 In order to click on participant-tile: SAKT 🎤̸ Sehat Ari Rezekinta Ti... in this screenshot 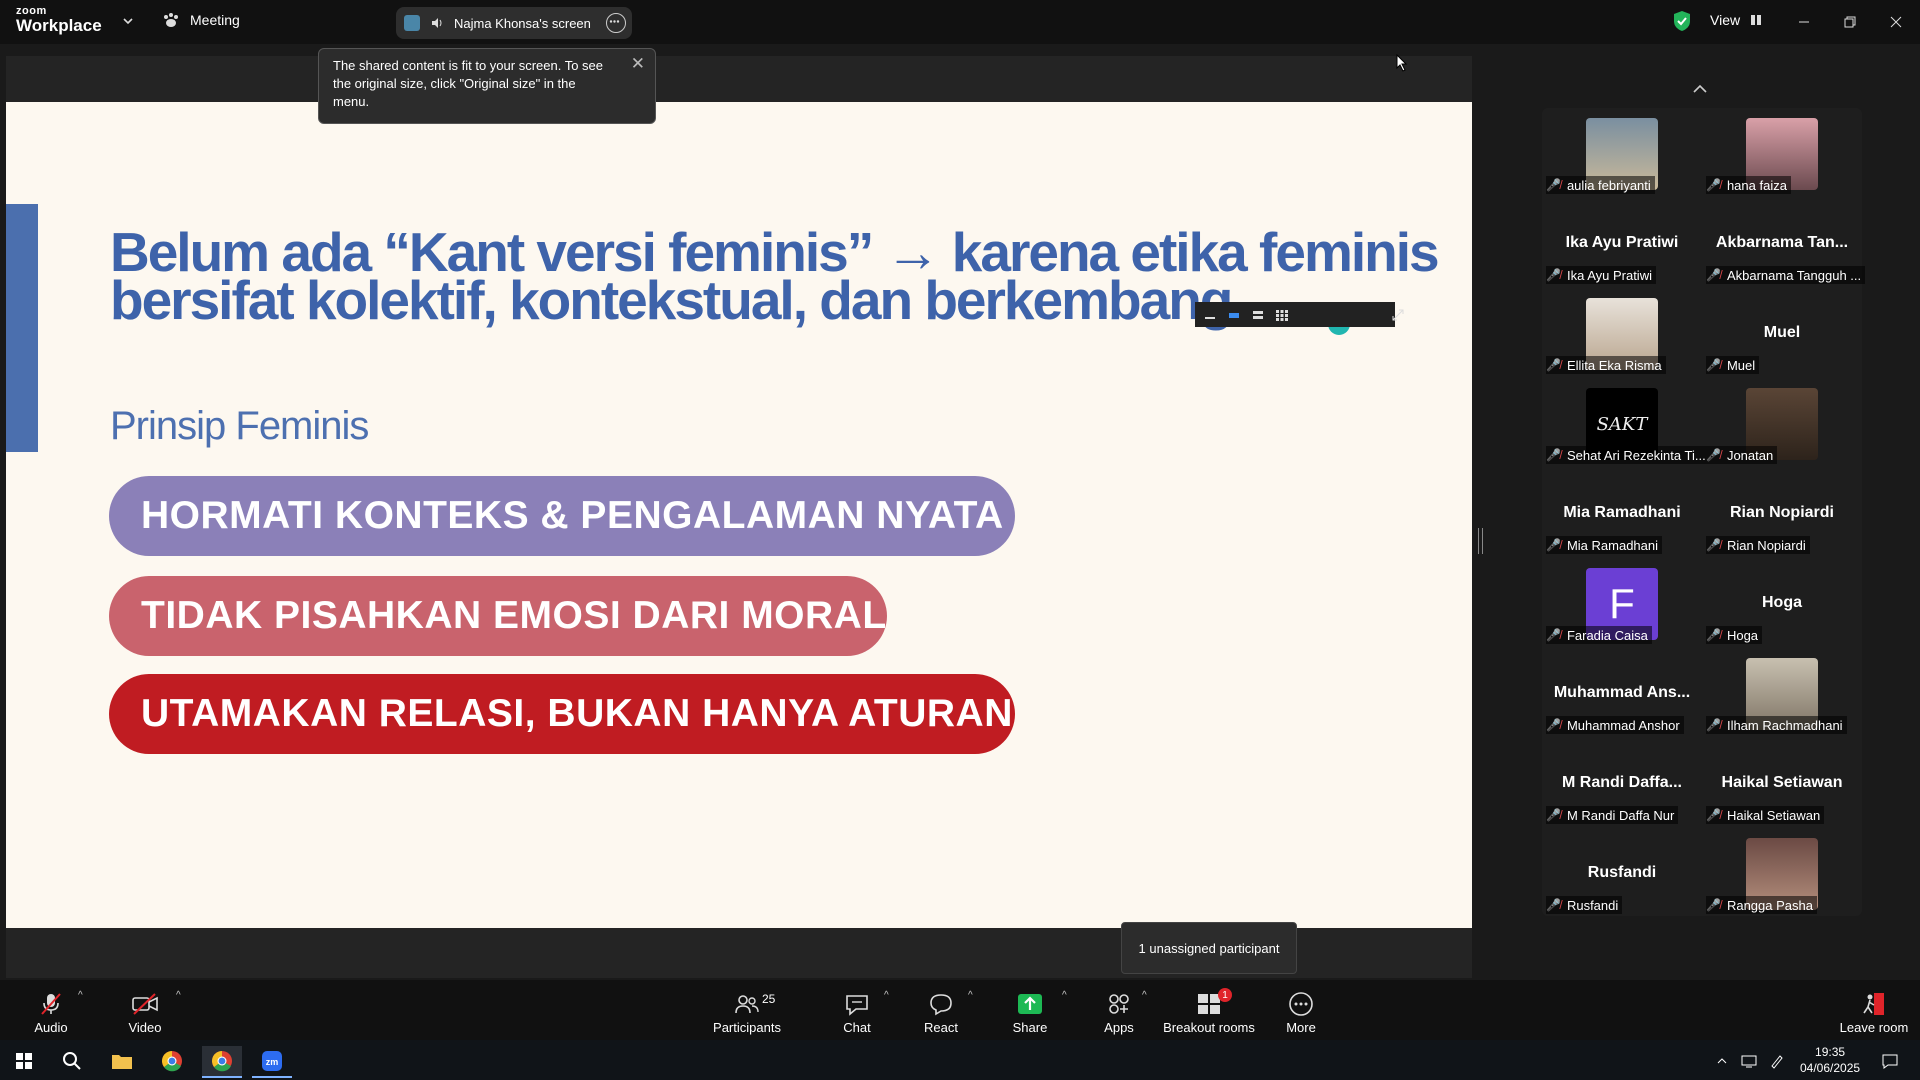, I will do `click(1624, 423)`.